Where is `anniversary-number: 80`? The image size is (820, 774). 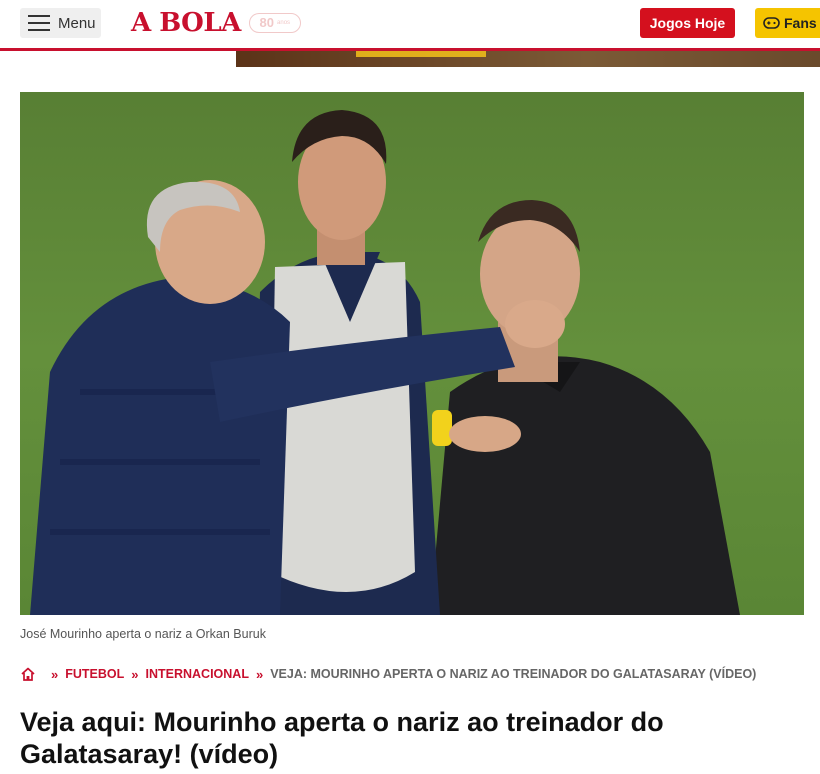 anniversary-number: 80 is located at coordinates (267, 22).